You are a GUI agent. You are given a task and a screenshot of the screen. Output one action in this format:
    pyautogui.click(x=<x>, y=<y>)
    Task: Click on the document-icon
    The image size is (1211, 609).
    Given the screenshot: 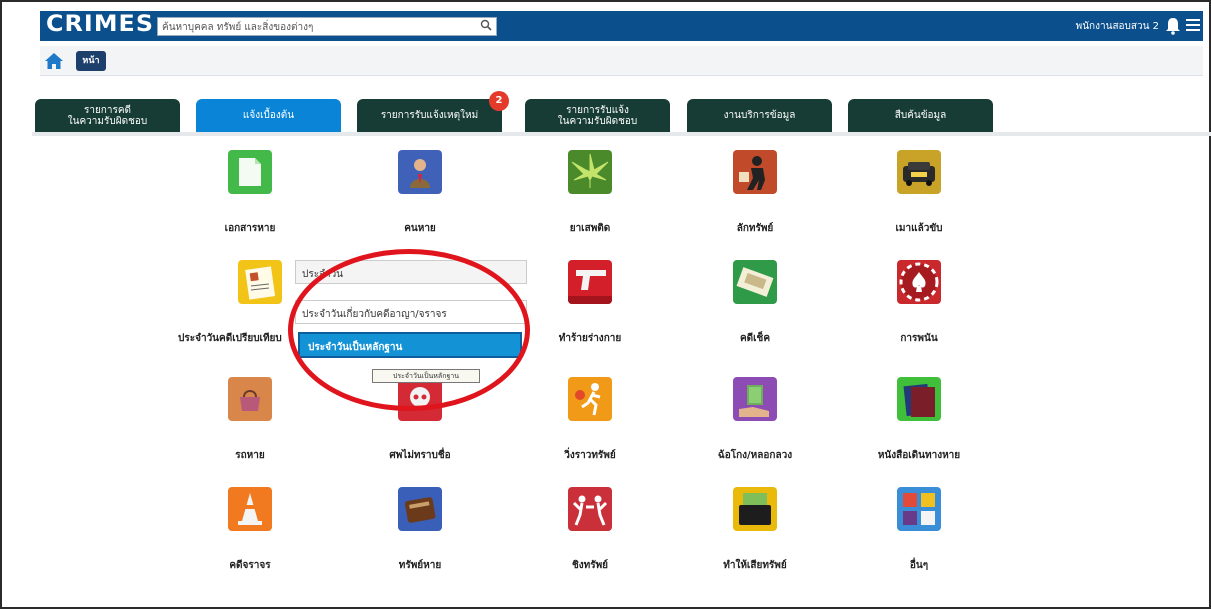 What is the action you would take?
    pyautogui.click(x=250, y=172)
    